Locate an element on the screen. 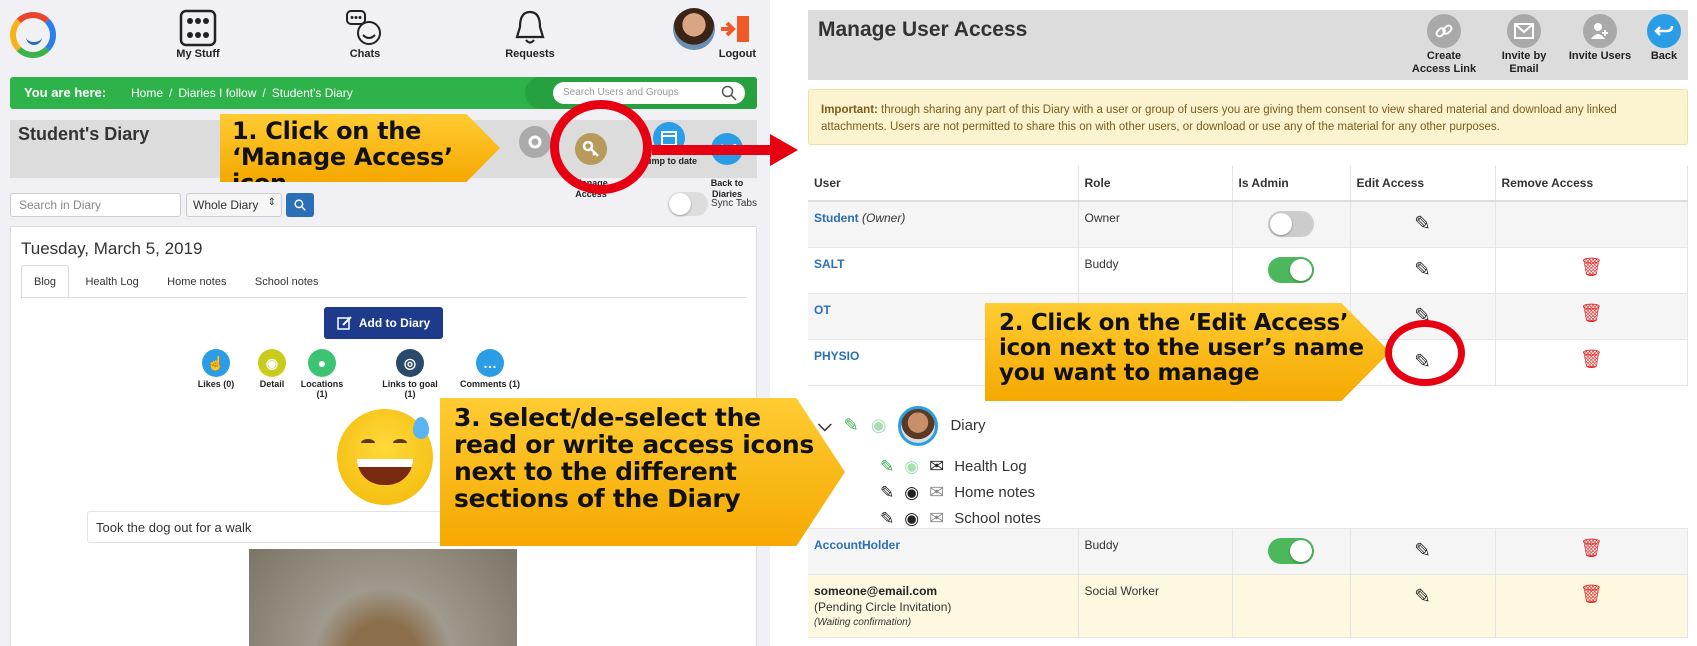 The width and height of the screenshot is (1697, 646). nav-logout: Logout is located at coordinates (712, 34).